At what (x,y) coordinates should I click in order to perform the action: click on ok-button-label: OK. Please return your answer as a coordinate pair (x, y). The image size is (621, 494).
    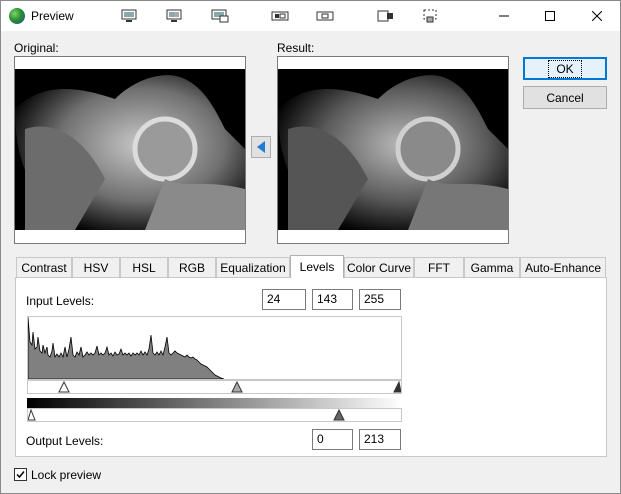
    Looking at the image, I should click on (565, 68).